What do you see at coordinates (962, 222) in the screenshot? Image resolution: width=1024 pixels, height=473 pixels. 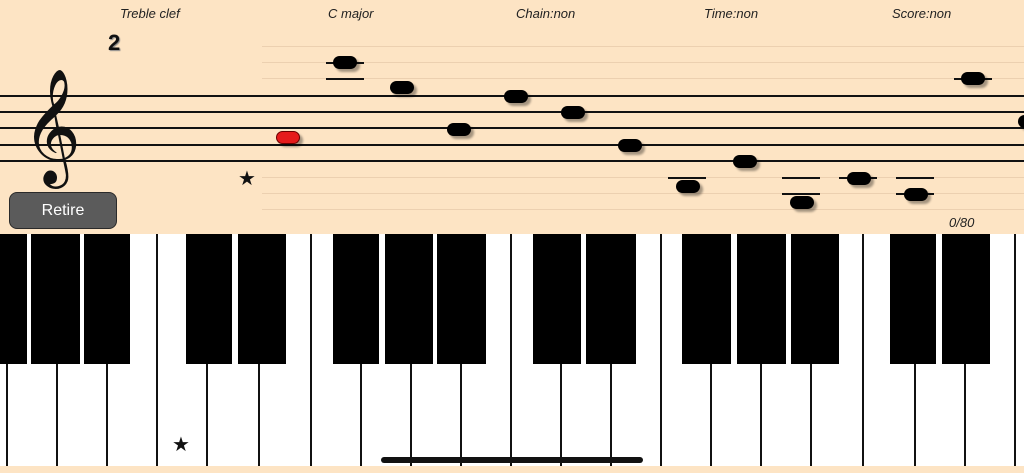 I see `progress-counter: 0/80` at bounding box center [962, 222].